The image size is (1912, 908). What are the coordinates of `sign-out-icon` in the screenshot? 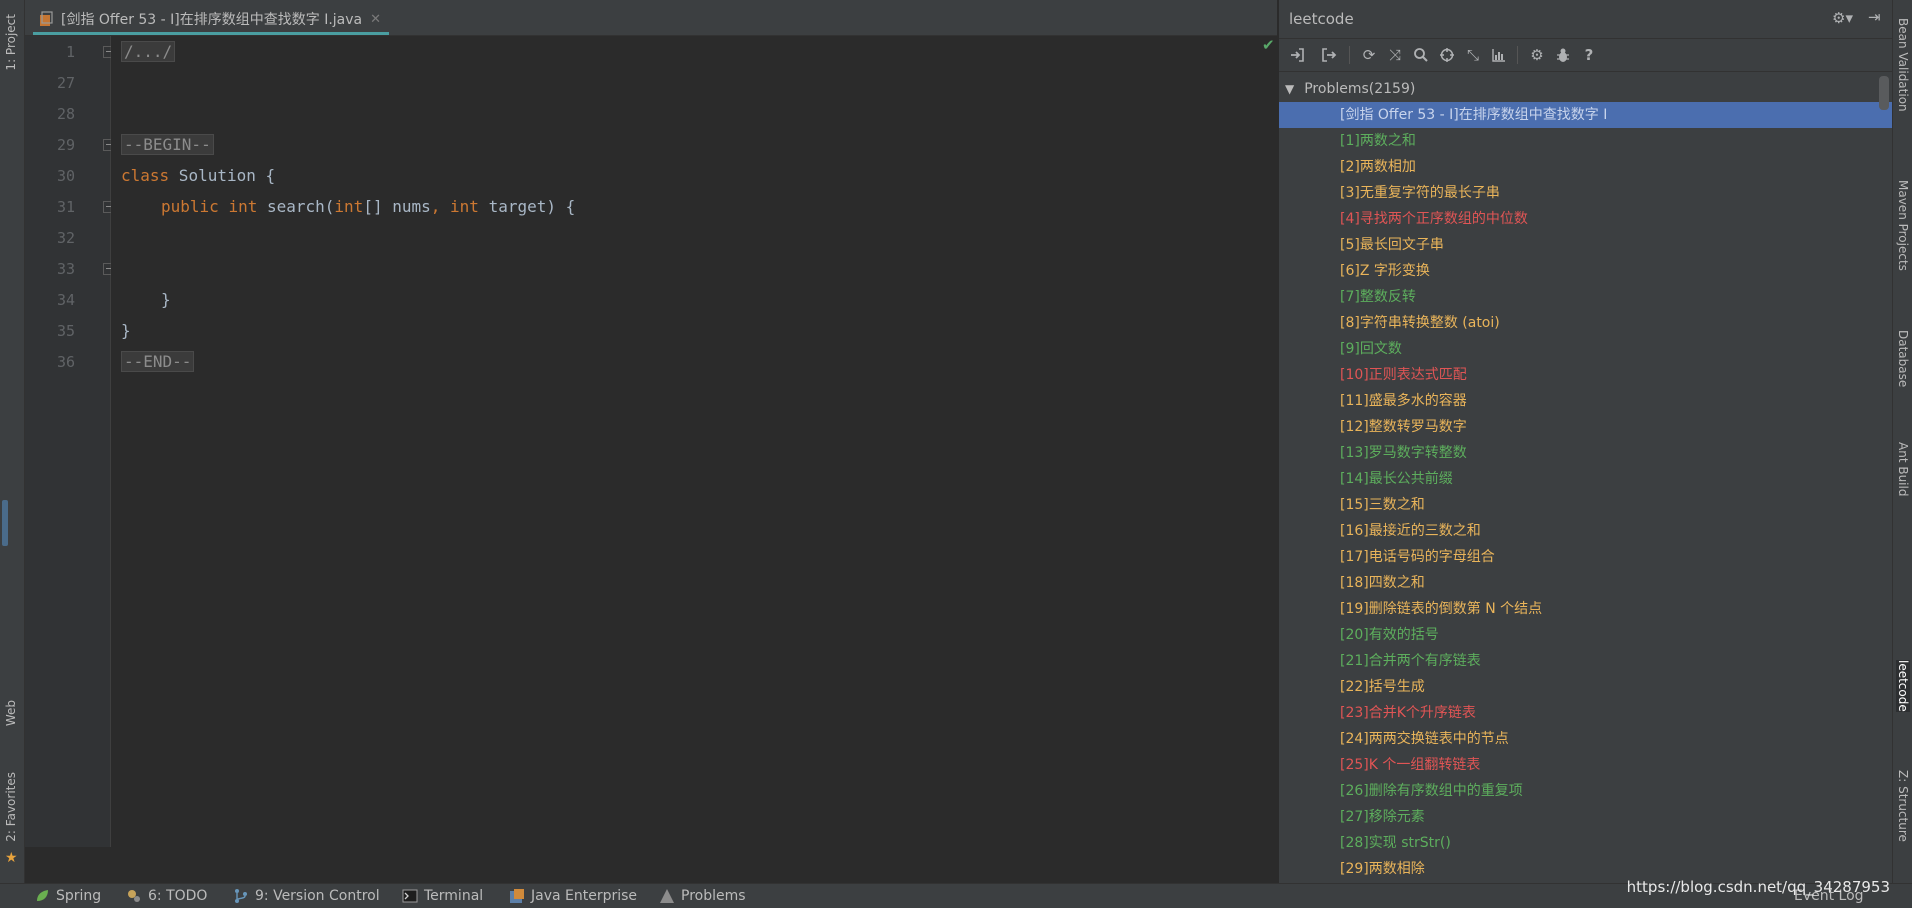 It's located at (1329, 55).